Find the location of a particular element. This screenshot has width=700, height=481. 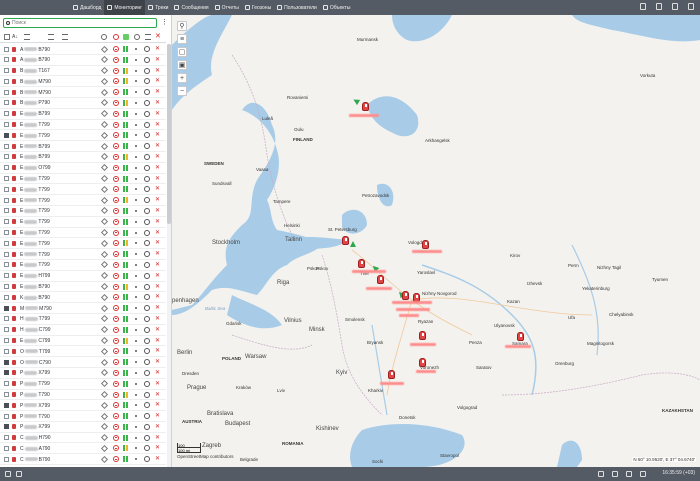

map-search-icon: ⚲ is located at coordinates (182, 26).